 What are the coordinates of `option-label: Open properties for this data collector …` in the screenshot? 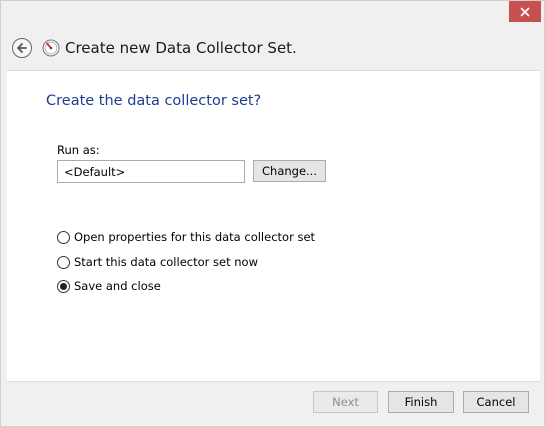 It's located at (195, 237).